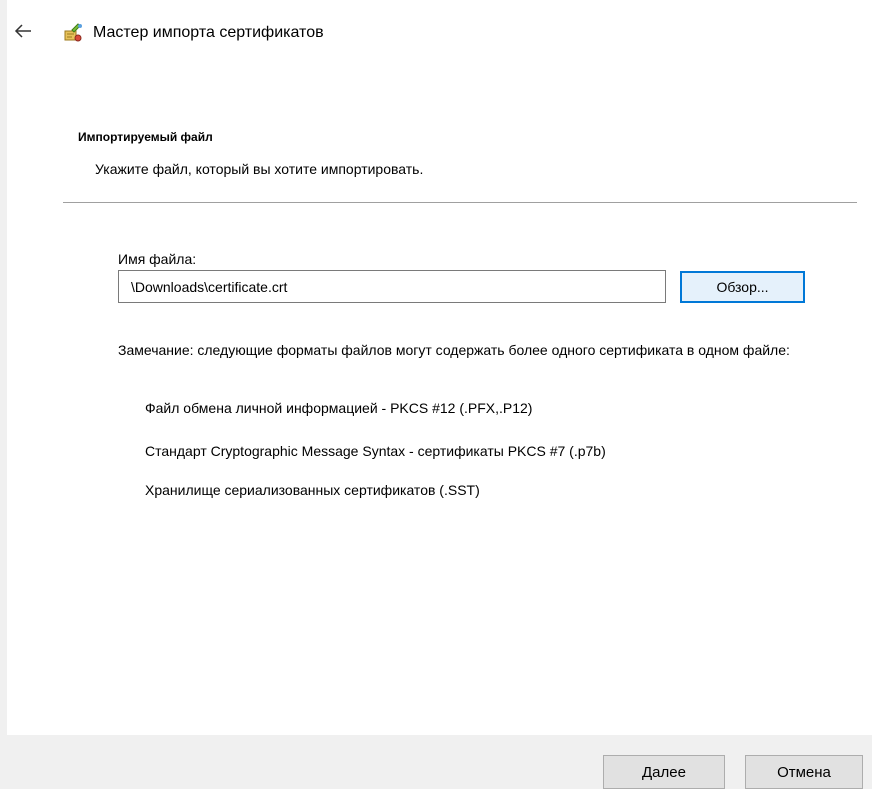 The height and width of the screenshot is (789, 872). Describe the element at coordinates (157, 259) in the screenshot. I see `file-name-label: Имя файла:` at that location.